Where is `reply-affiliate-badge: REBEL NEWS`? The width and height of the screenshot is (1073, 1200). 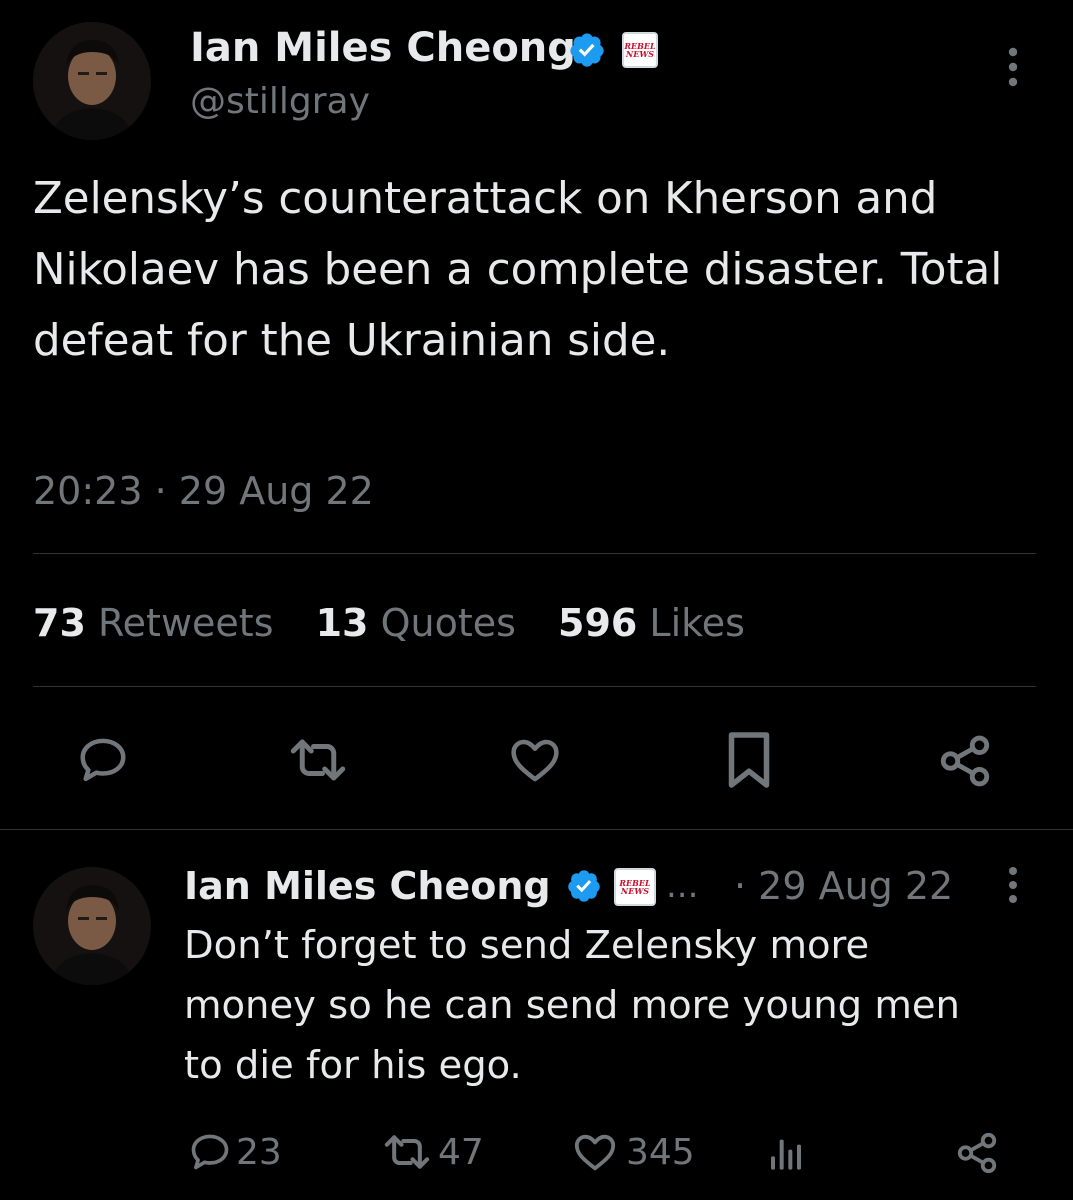
reply-affiliate-badge: REBEL NEWS is located at coordinates (635, 887).